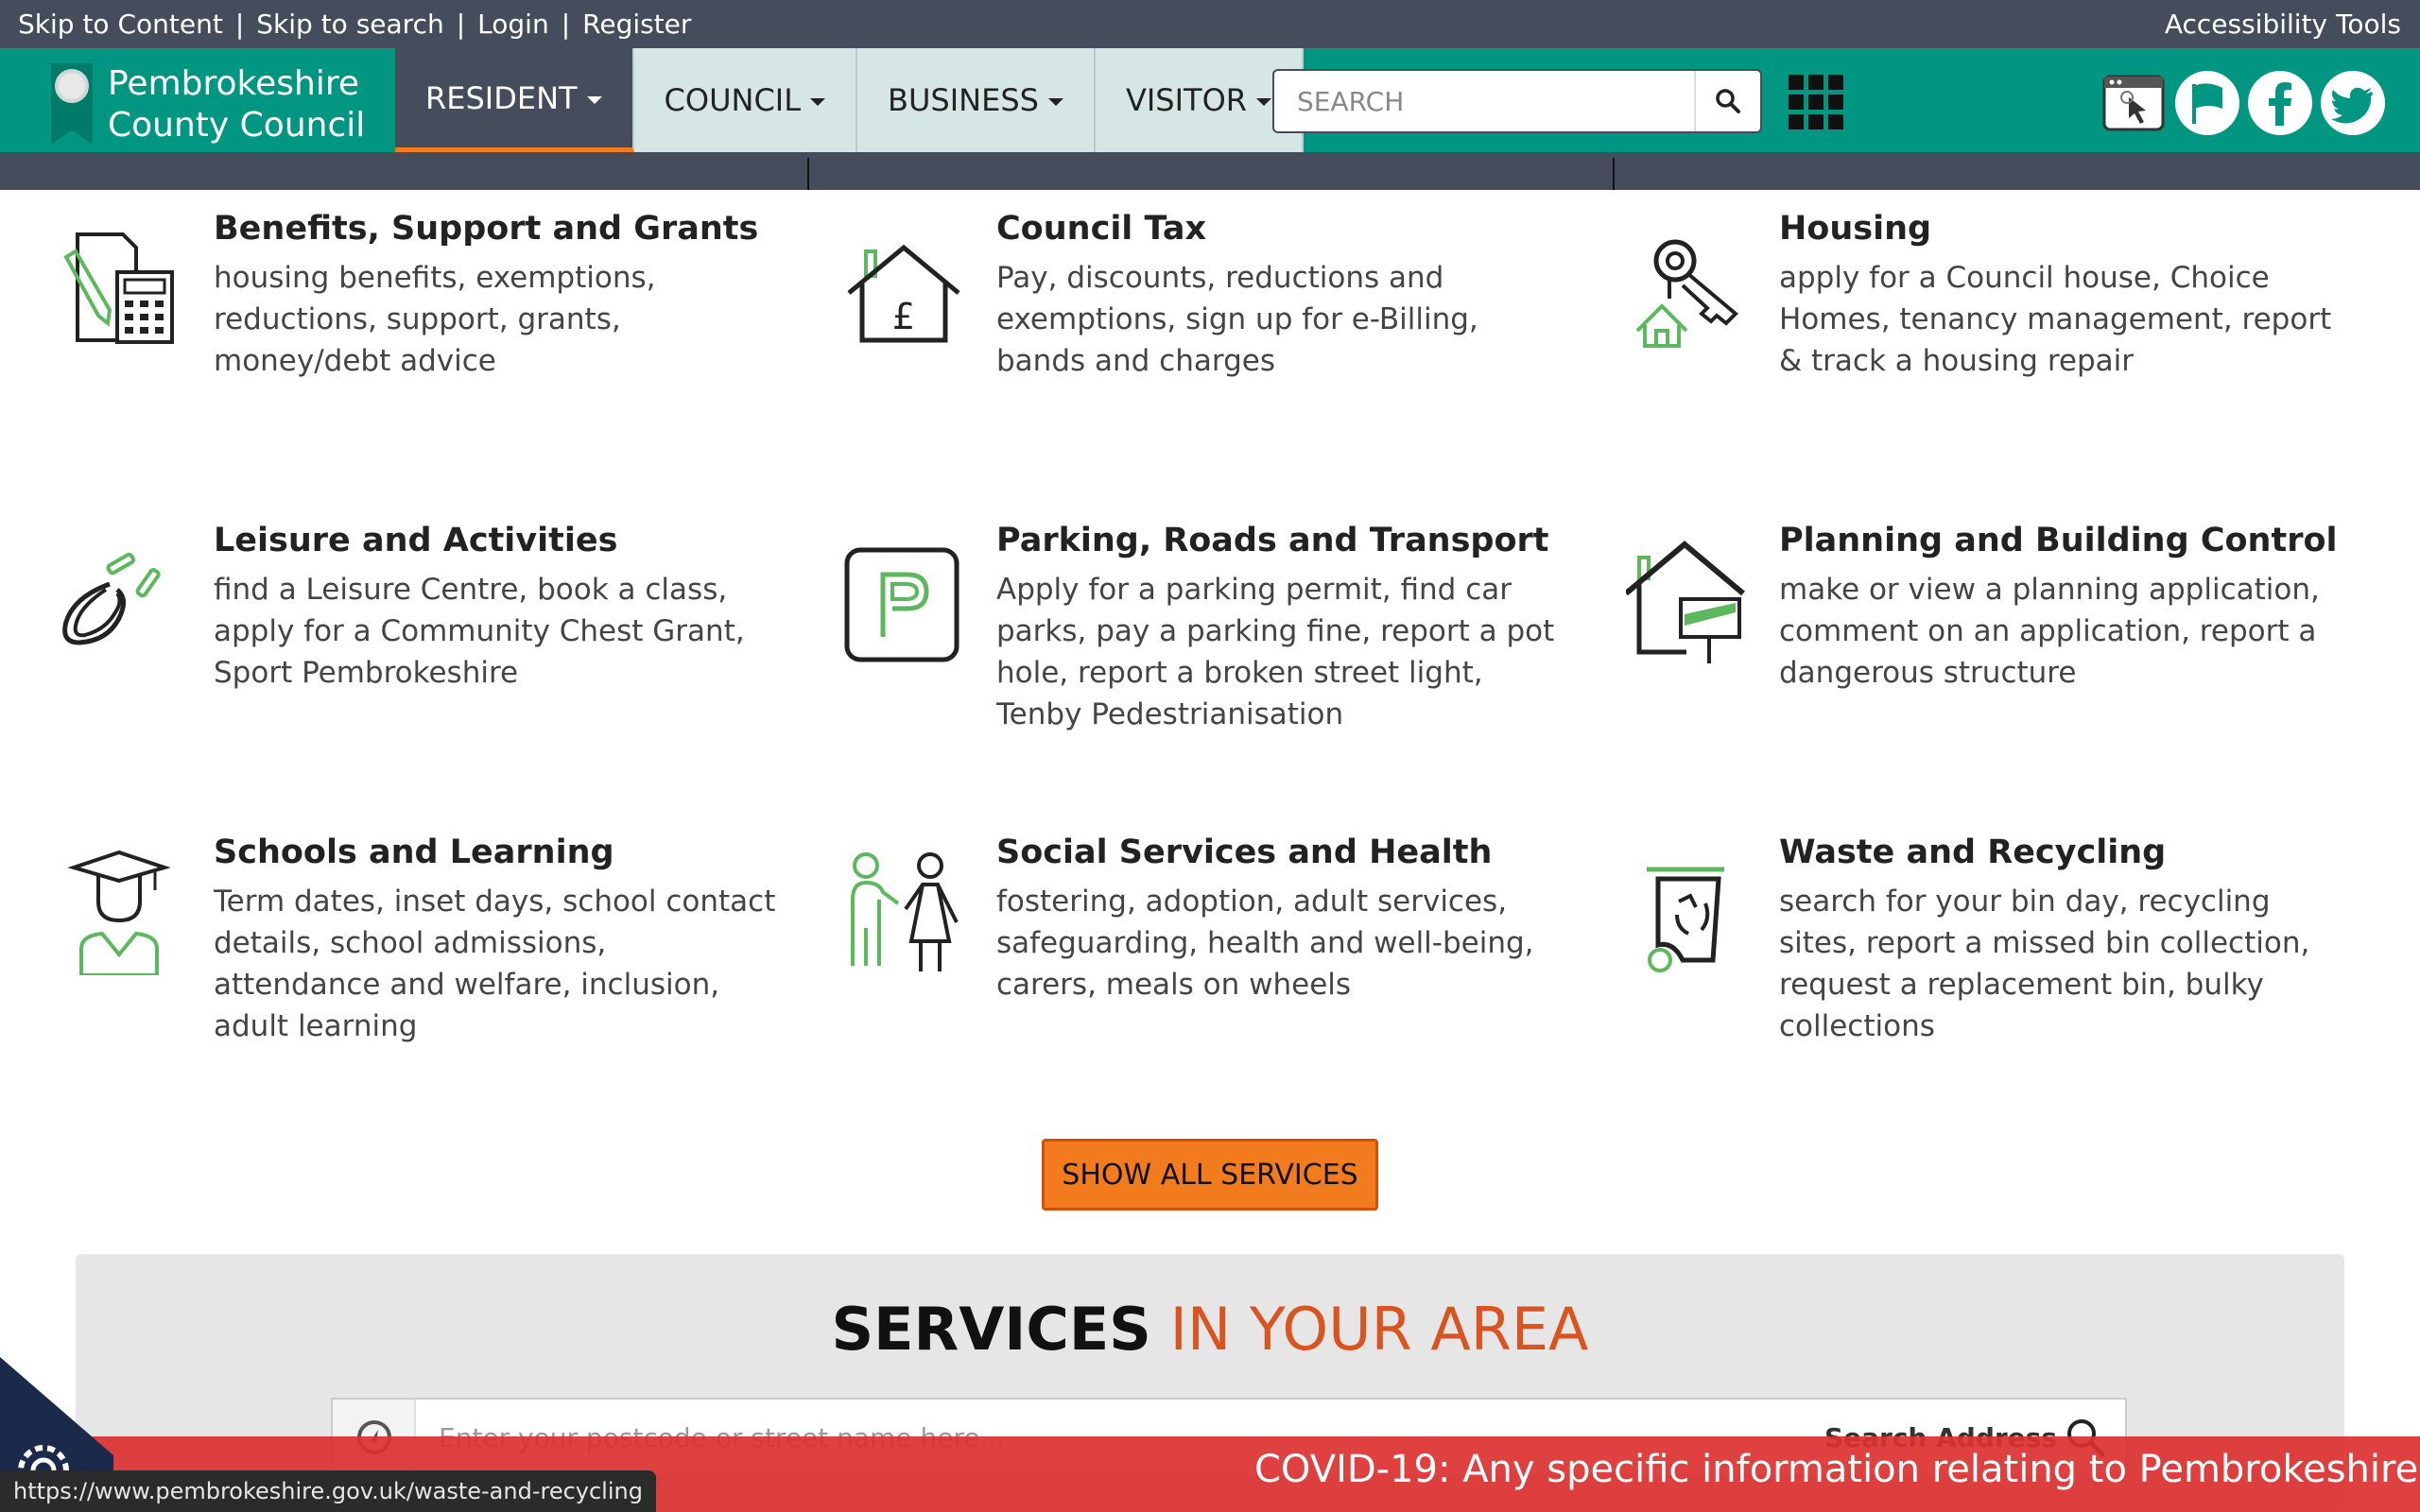 The width and height of the screenshot is (2420, 1512). What do you see at coordinates (1972, 852) in the screenshot?
I see `service-title: Waste and Recycling` at bounding box center [1972, 852].